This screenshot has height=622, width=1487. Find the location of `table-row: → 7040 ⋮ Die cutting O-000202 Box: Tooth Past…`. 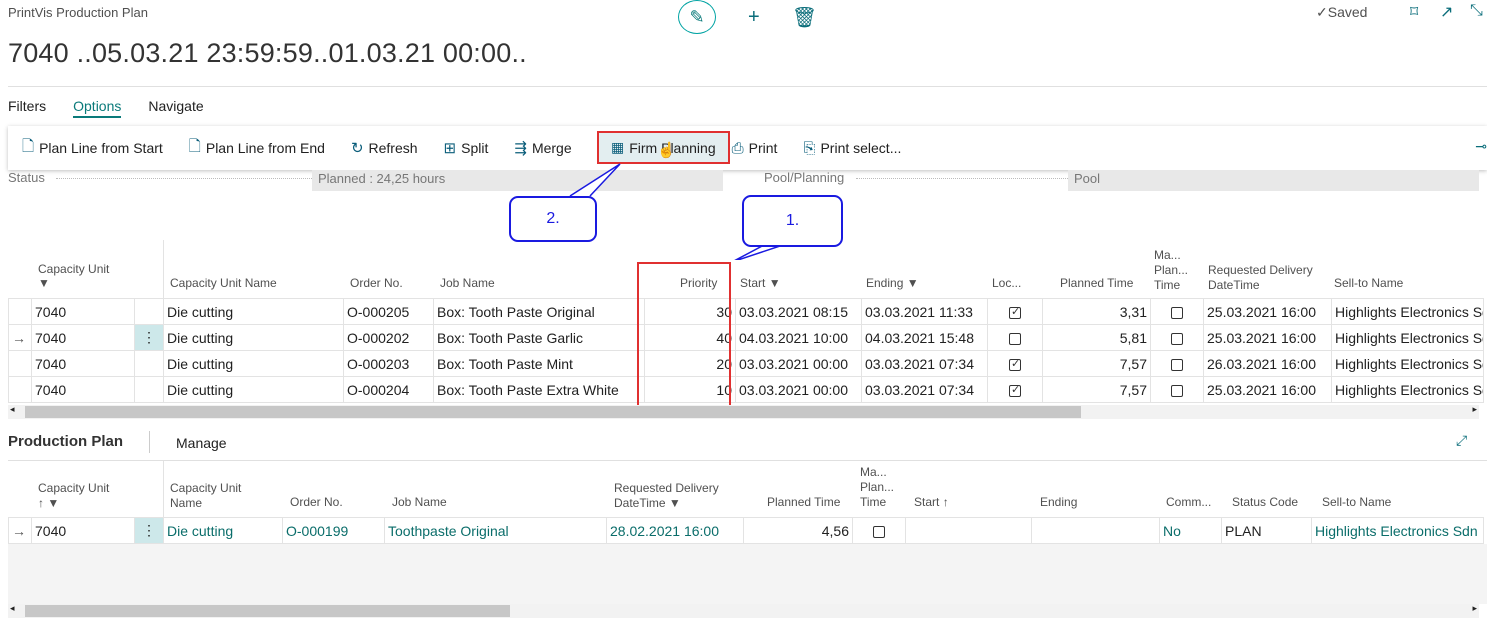

table-row: → 7040 ⋮ Die cutting O-000202 Box: Tooth Past… is located at coordinates (746, 337).